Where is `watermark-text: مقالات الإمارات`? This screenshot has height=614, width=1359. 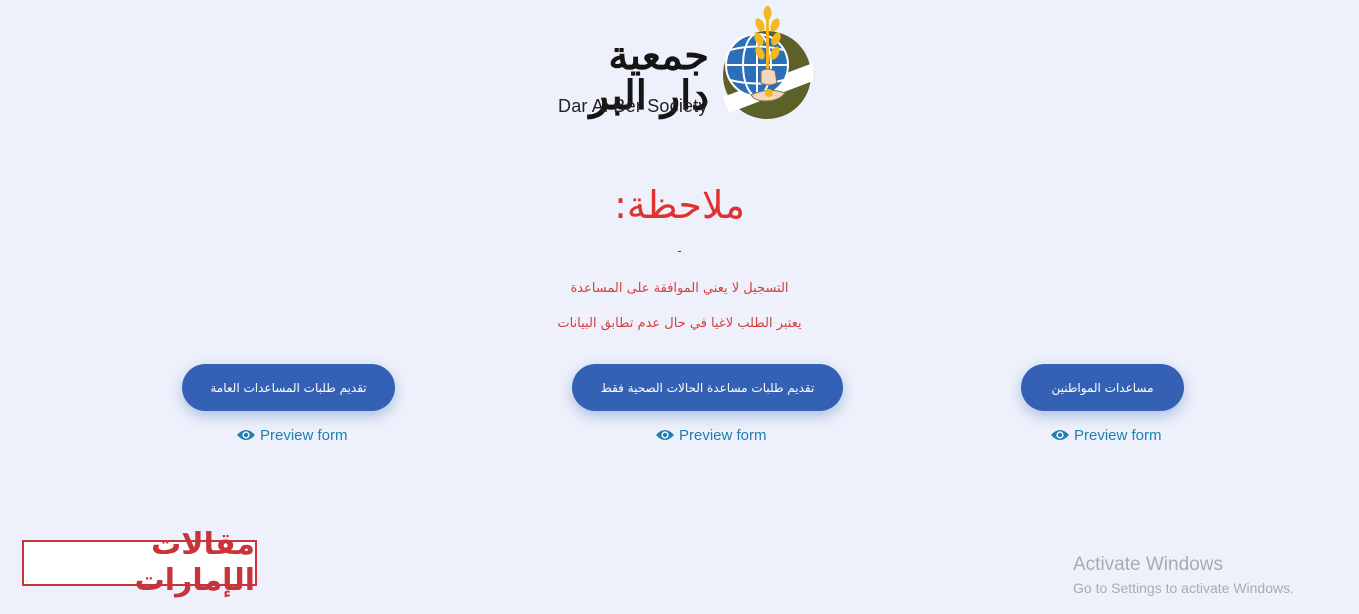 watermark-text: مقالات الإمارات is located at coordinates (194, 562).